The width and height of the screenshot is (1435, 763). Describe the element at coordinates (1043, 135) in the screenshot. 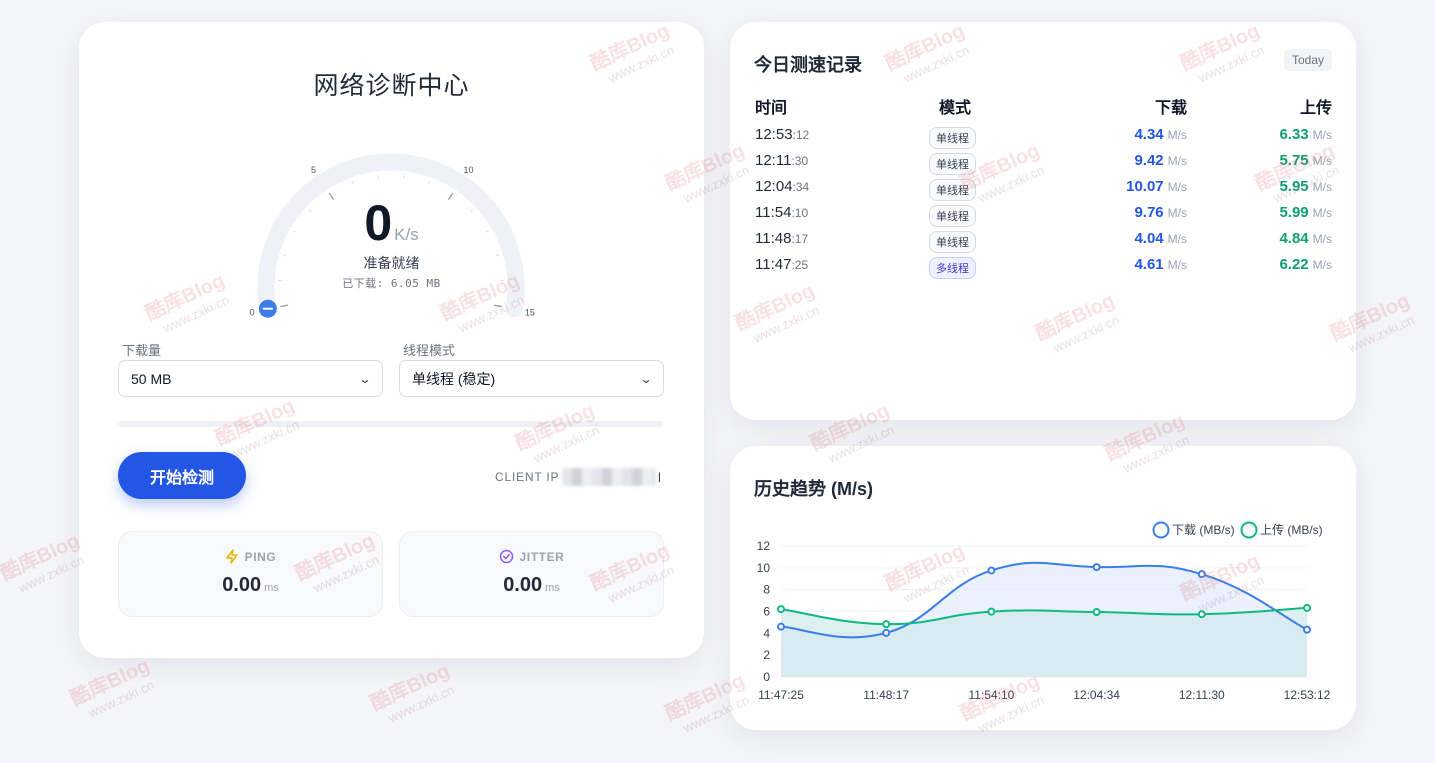

I see `table-row: 12:53:12 单线程 4.34 M/s 6.33 M/s` at that location.